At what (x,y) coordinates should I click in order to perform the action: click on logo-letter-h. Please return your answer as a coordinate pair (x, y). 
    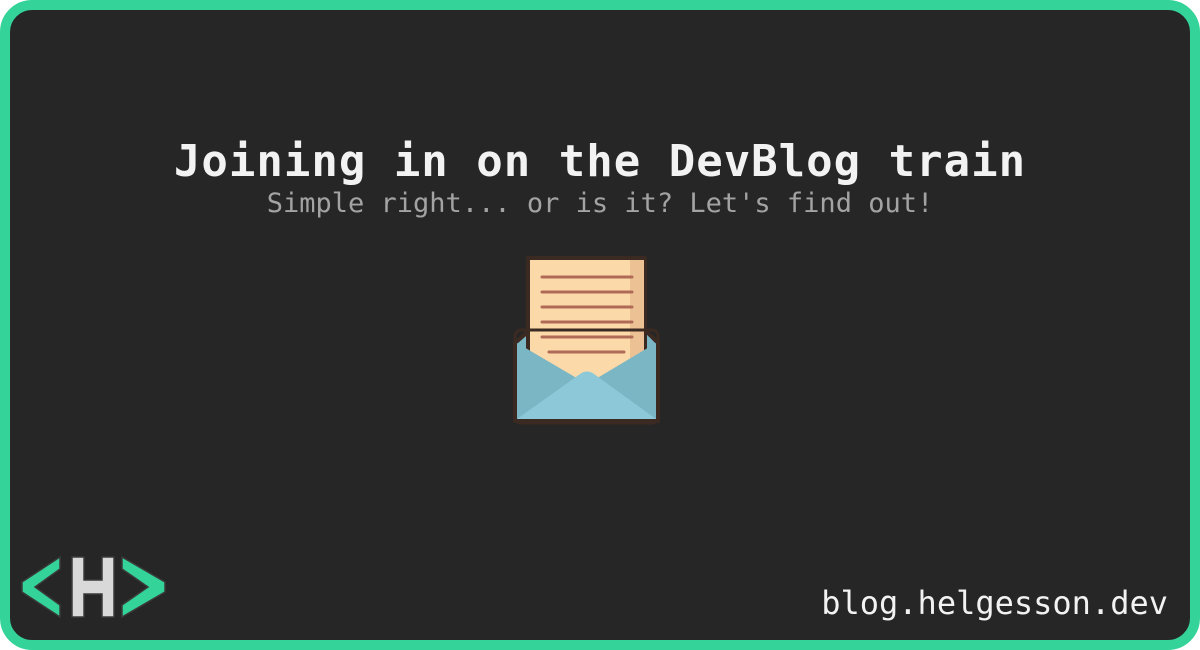
    Looking at the image, I should click on (93, 587).